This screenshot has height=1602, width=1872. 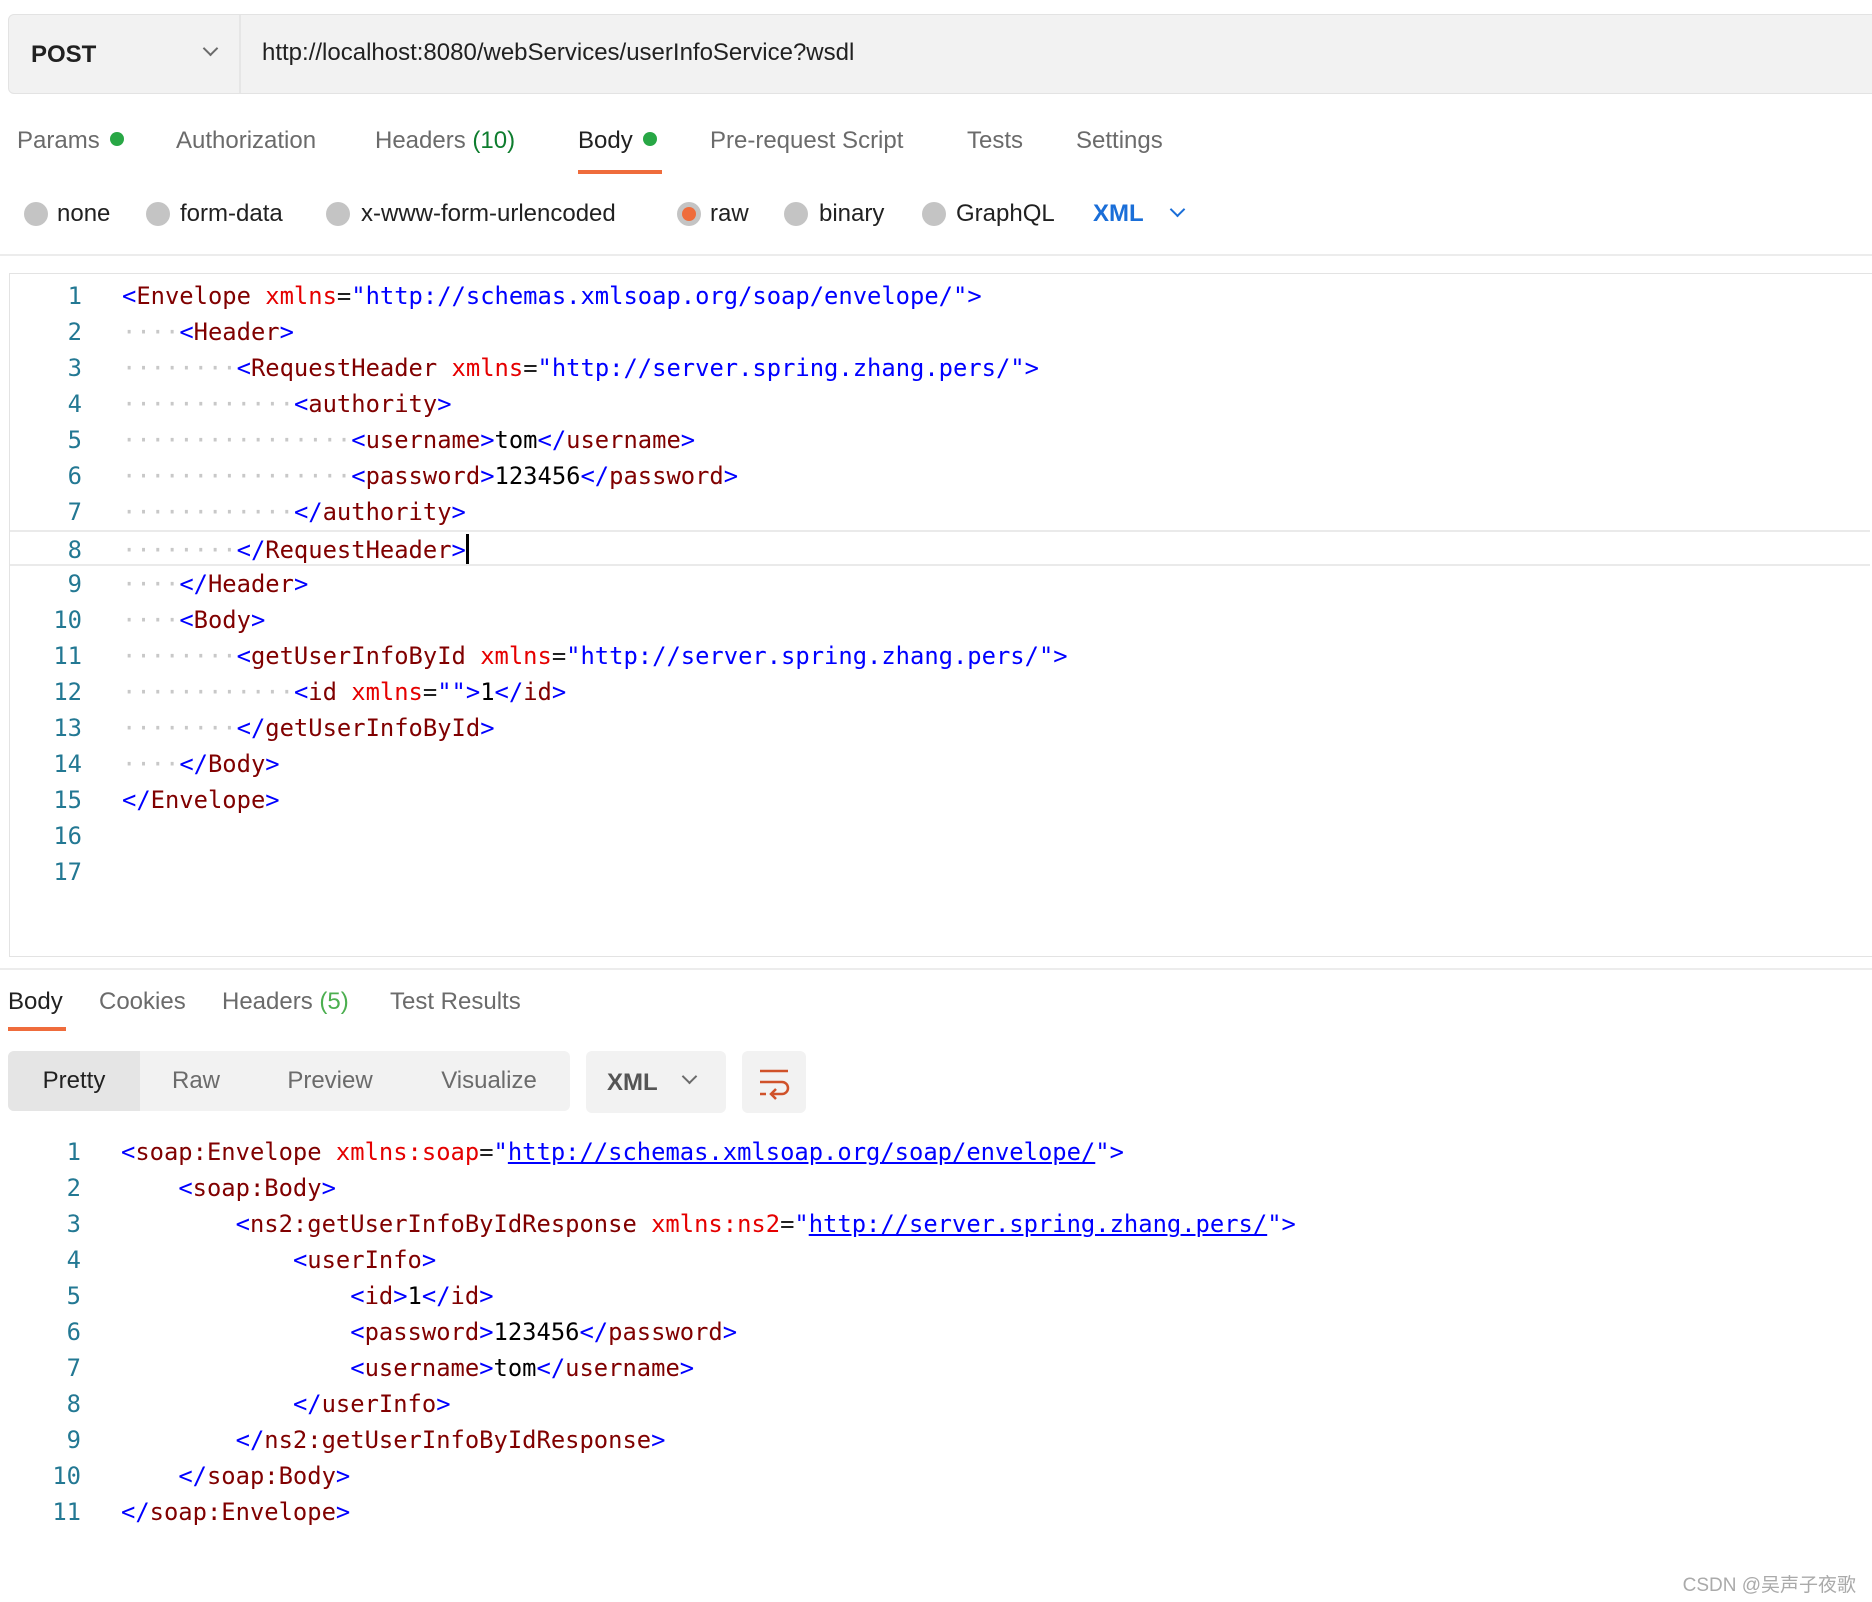 I want to click on line-content: ····</Header>, so click(x=215, y=584).